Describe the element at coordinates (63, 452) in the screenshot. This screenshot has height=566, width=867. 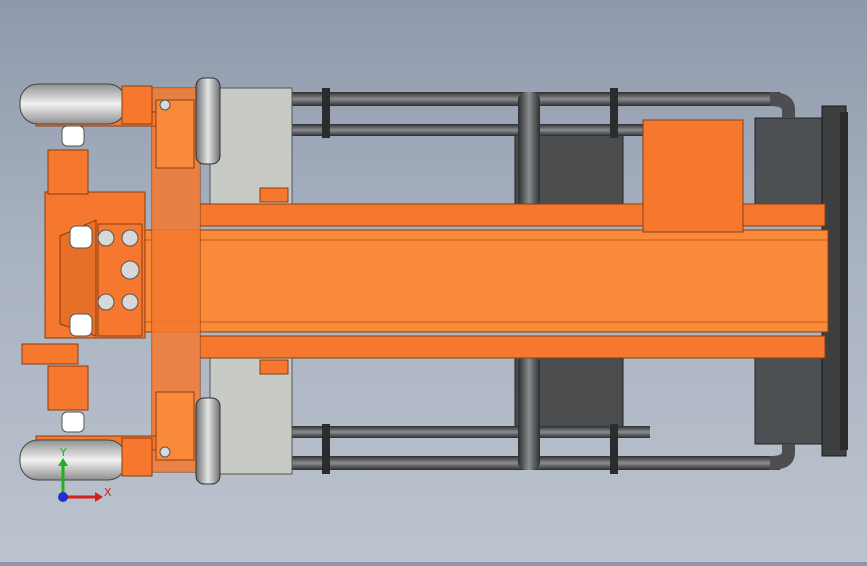
I see `y-axis-label: Y` at that location.